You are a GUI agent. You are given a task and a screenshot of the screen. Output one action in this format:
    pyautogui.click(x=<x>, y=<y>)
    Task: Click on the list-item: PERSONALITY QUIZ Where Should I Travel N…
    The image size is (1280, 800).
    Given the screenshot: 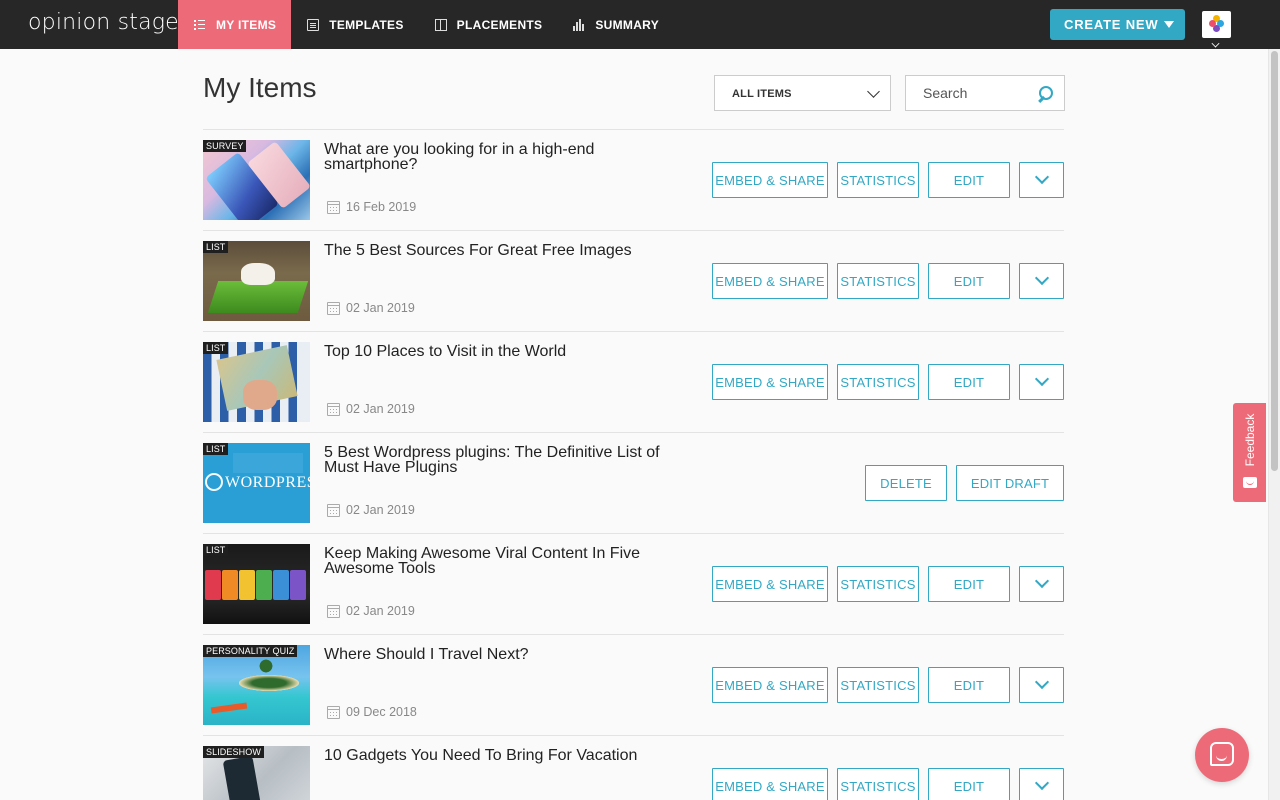 What is the action you would take?
    pyautogui.click(x=633, y=684)
    